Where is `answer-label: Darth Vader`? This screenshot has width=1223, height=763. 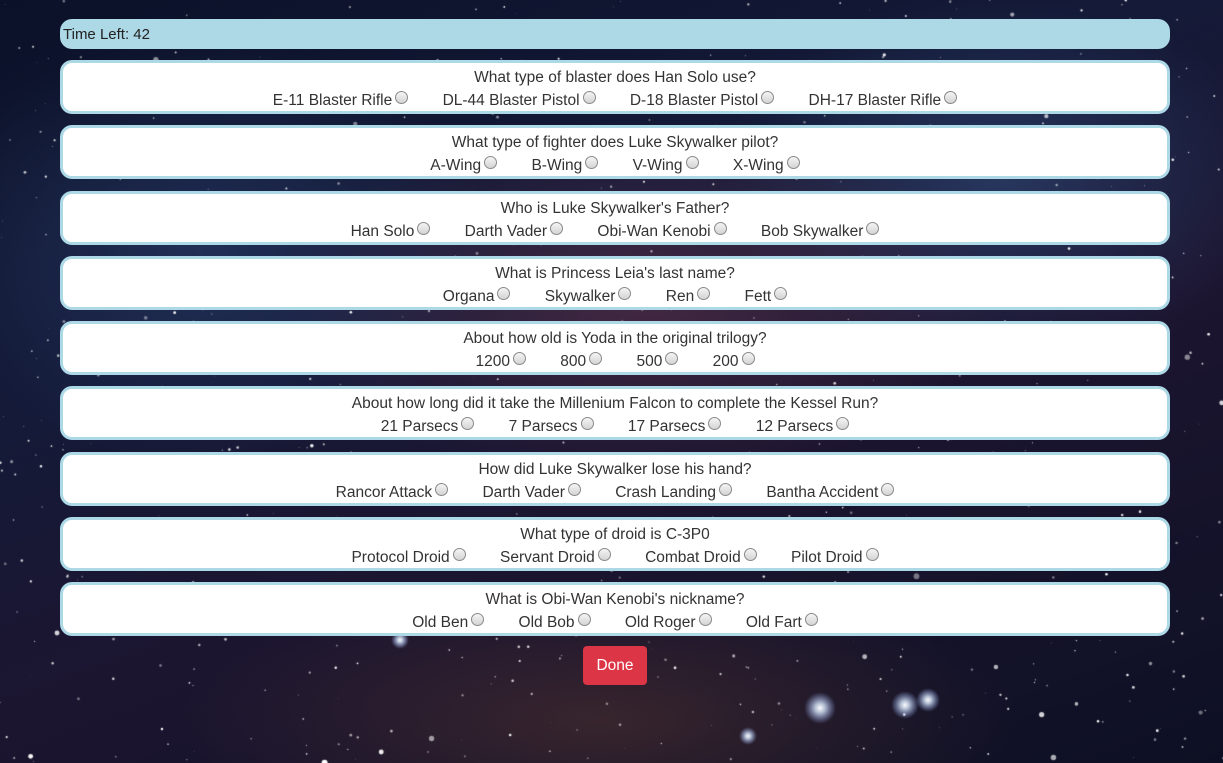 answer-label: Darth Vader is located at coordinates (523, 492).